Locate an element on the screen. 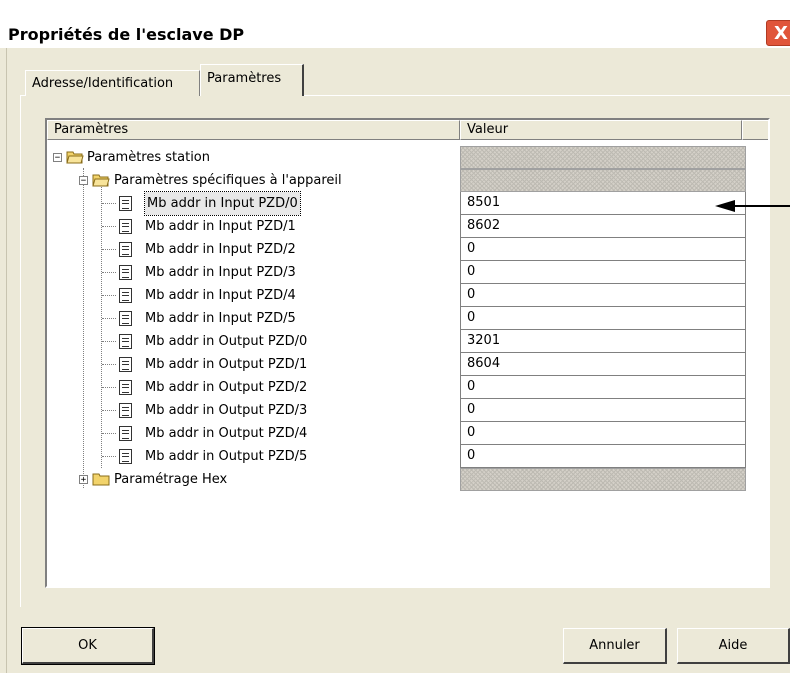  title-bar: Propriétés de l'esclave DP X is located at coordinates (395, 24).